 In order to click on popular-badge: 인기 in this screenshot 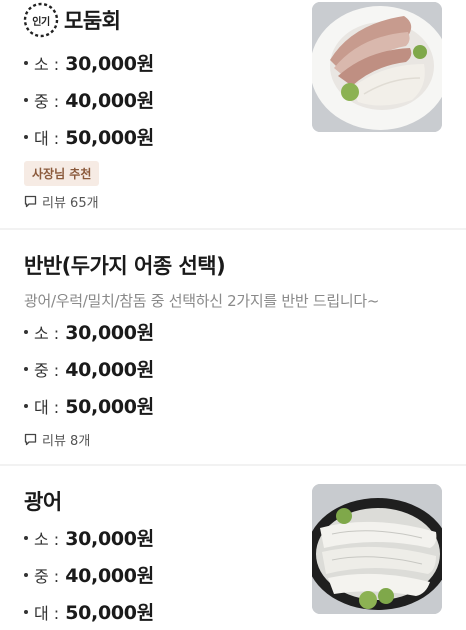, I will do `click(41, 20)`.